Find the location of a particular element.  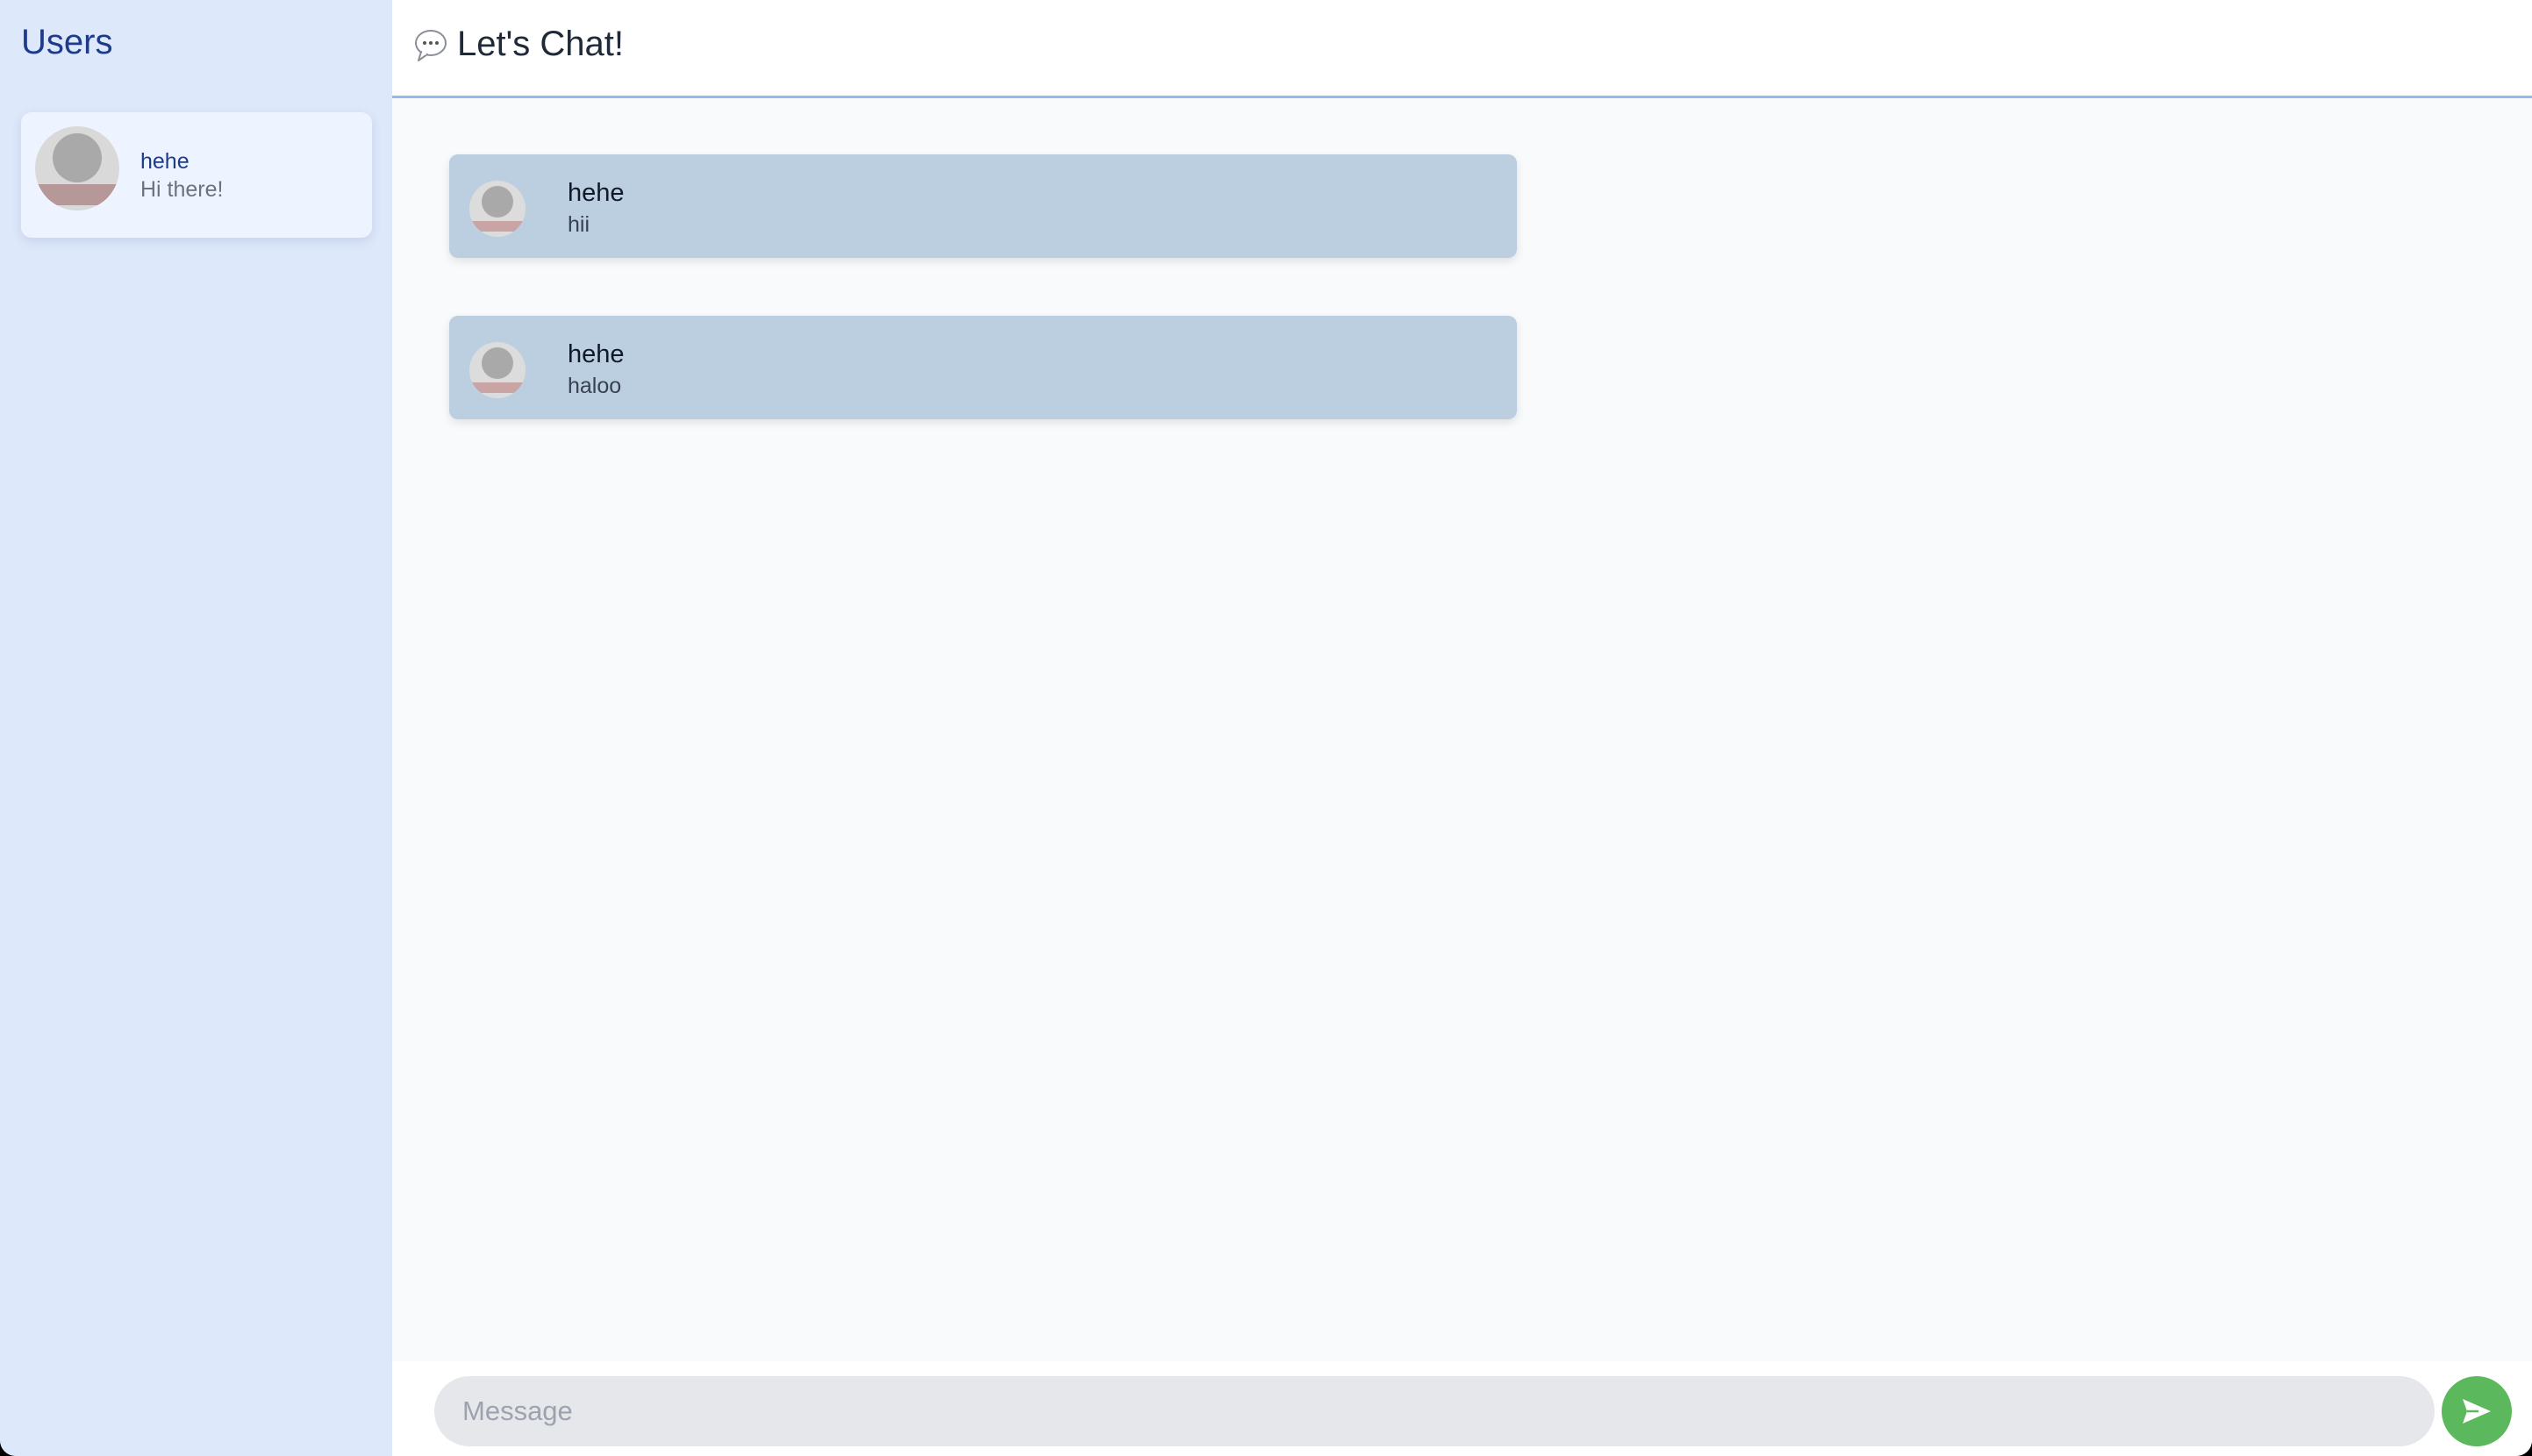

message-item: hehe hii is located at coordinates (983, 206).